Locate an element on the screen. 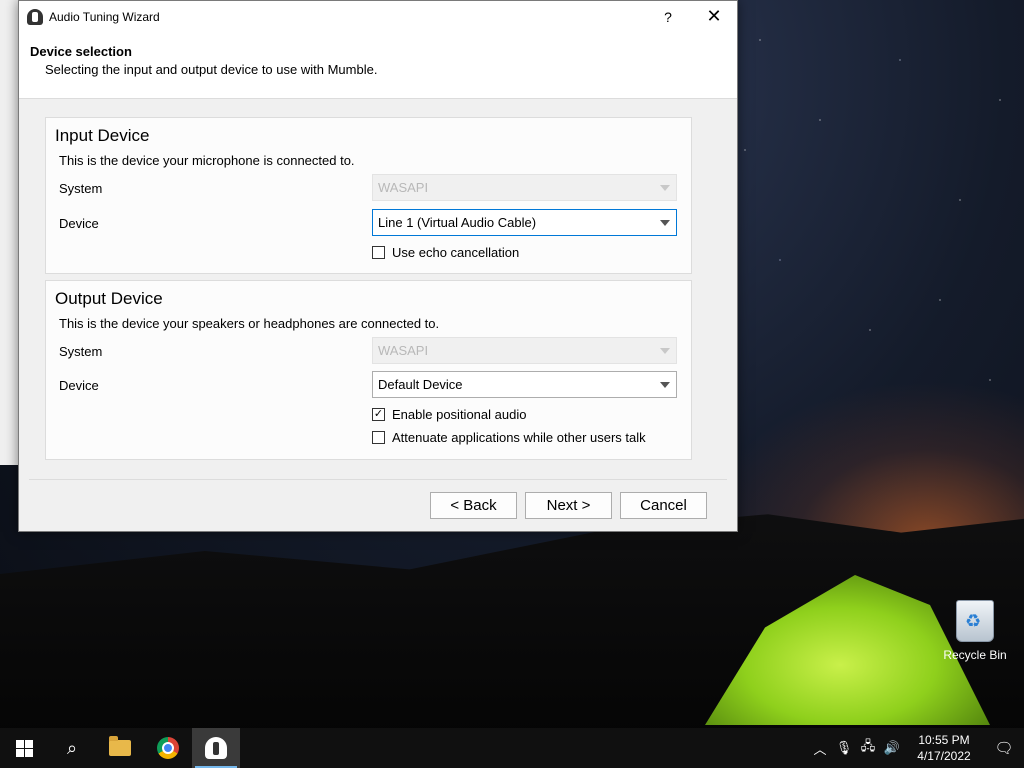 This screenshot has width=1024, height=768. input-device-select: Line 1 (Virtual Audio Cable) is located at coordinates (524, 222).